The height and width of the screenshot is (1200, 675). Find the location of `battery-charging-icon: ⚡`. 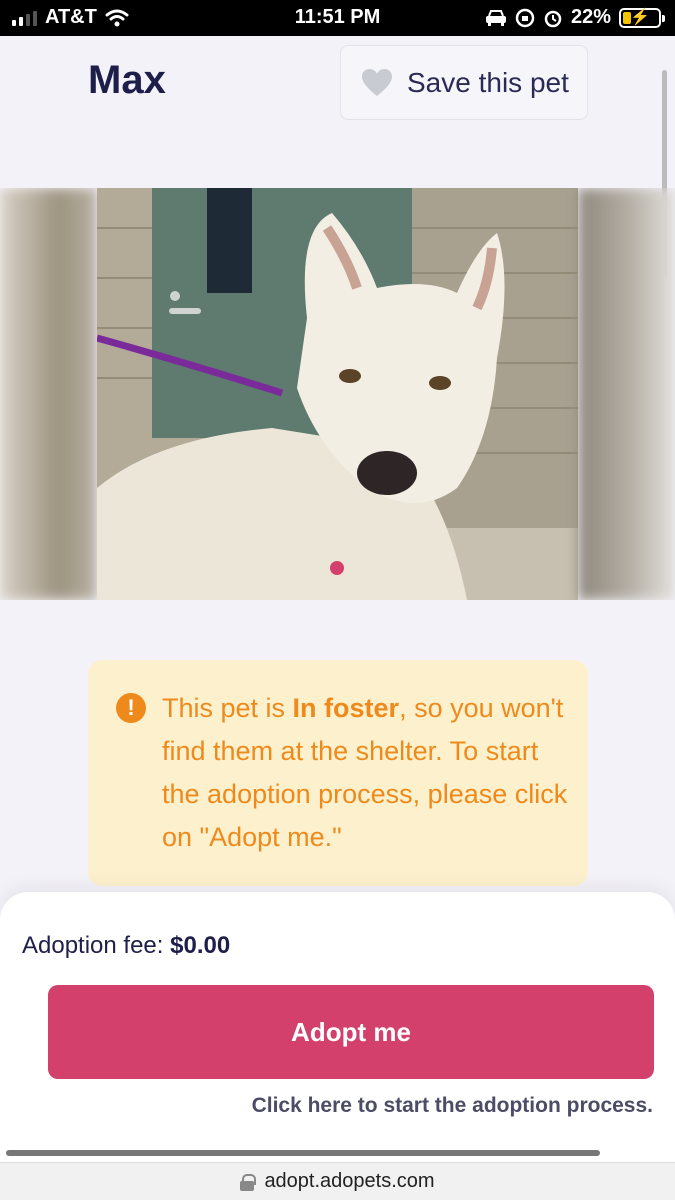

battery-charging-icon: ⚡ is located at coordinates (642, 17).